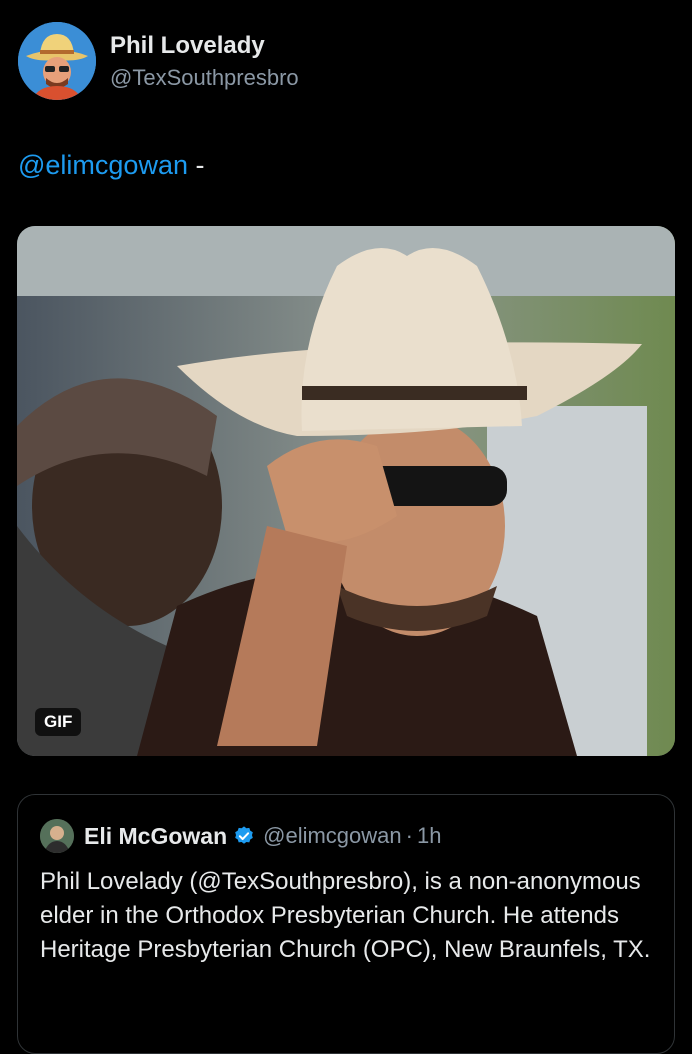 Image resolution: width=692 pixels, height=1054 pixels. I want to click on tweet-text: @elimcgowan -, so click(111, 165).